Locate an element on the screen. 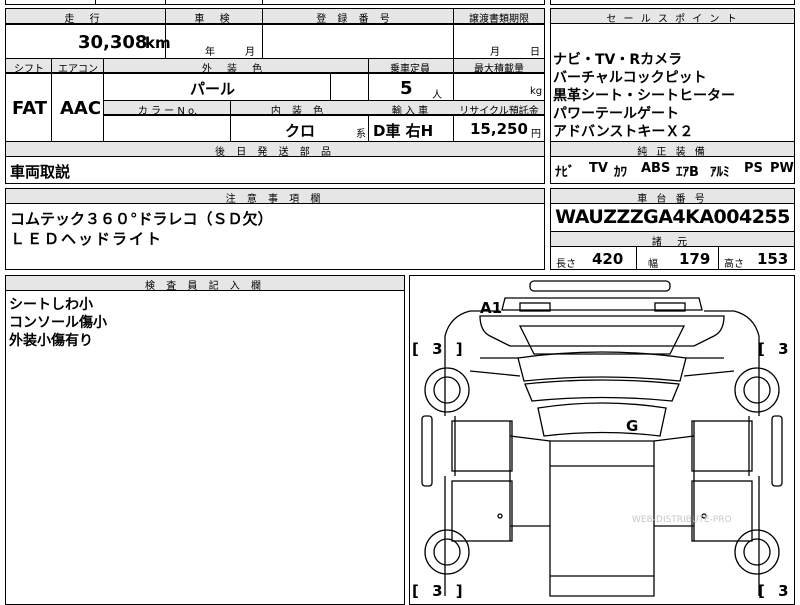  capacity-value: 5 is located at coordinates (406, 88).